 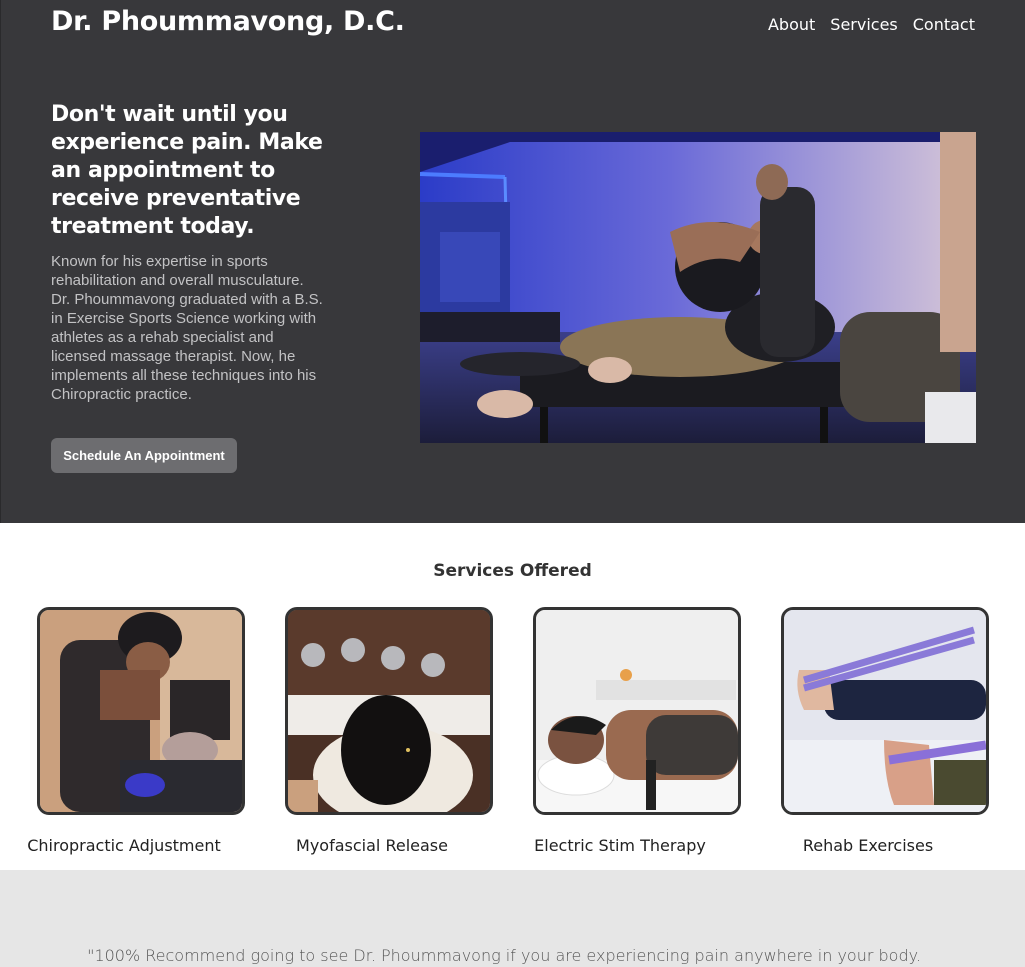 What do you see at coordinates (944, 24) in the screenshot?
I see `nav-contact-link: Contact` at bounding box center [944, 24].